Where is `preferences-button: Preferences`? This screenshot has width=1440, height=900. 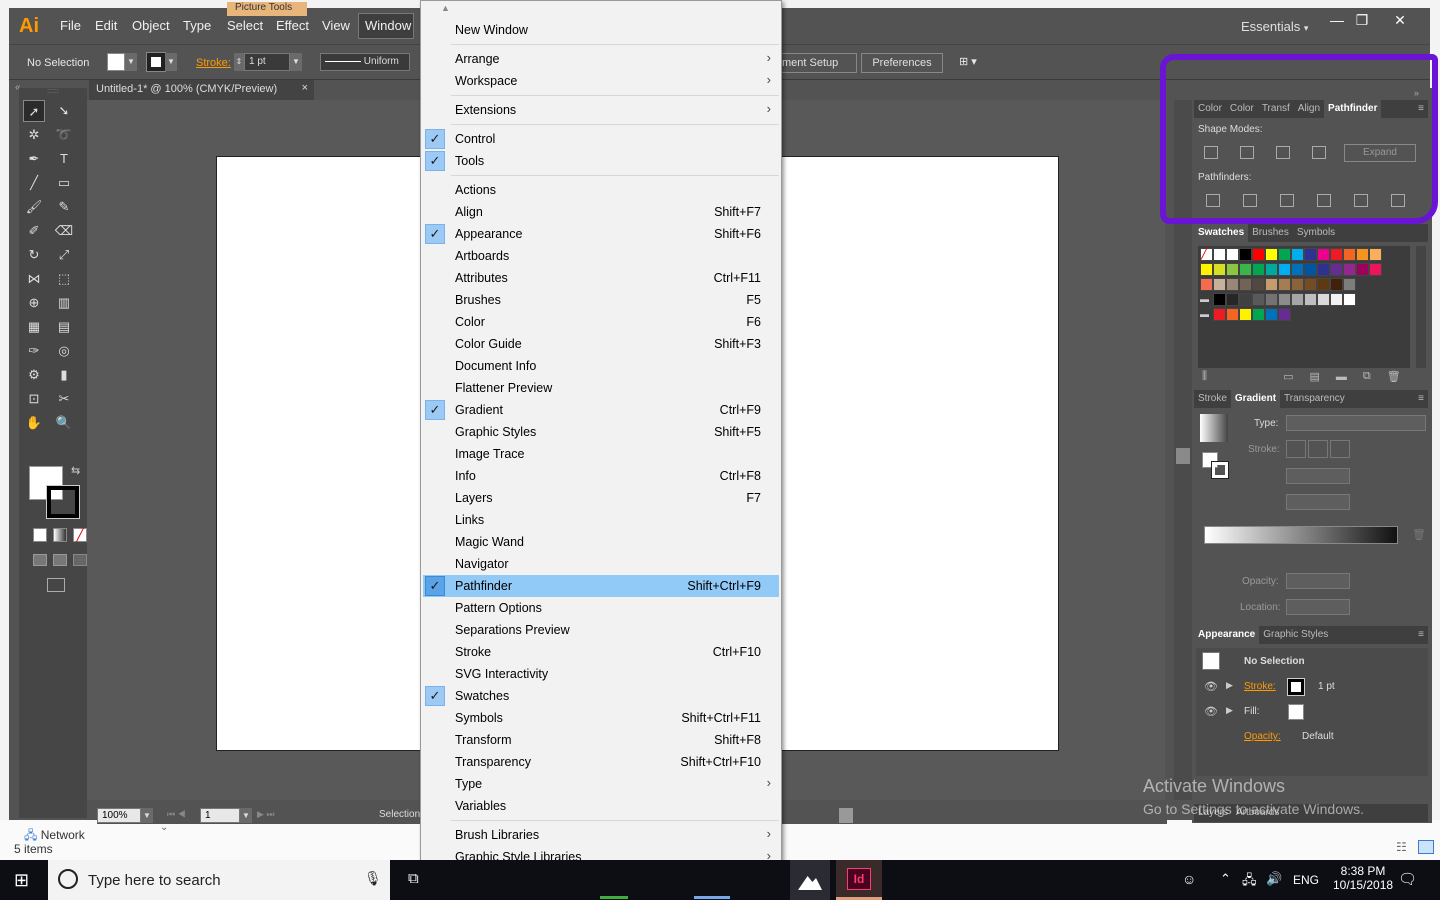 preferences-button: Preferences is located at coordinates (902, 63).